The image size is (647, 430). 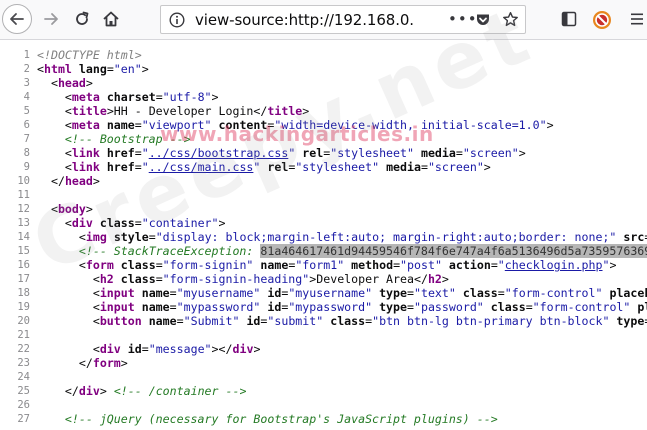 What do you see at coordinates (320, 265) in the screenshot?
I see `code-token: "form1"` at bounding box center [320, 265].